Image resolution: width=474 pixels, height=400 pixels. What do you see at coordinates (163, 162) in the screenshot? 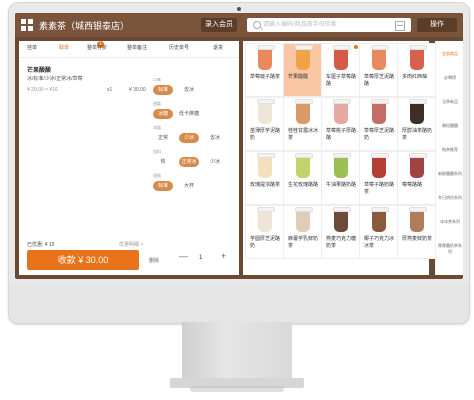
I see `option-chip: 热` at bounding box center [163, 162].